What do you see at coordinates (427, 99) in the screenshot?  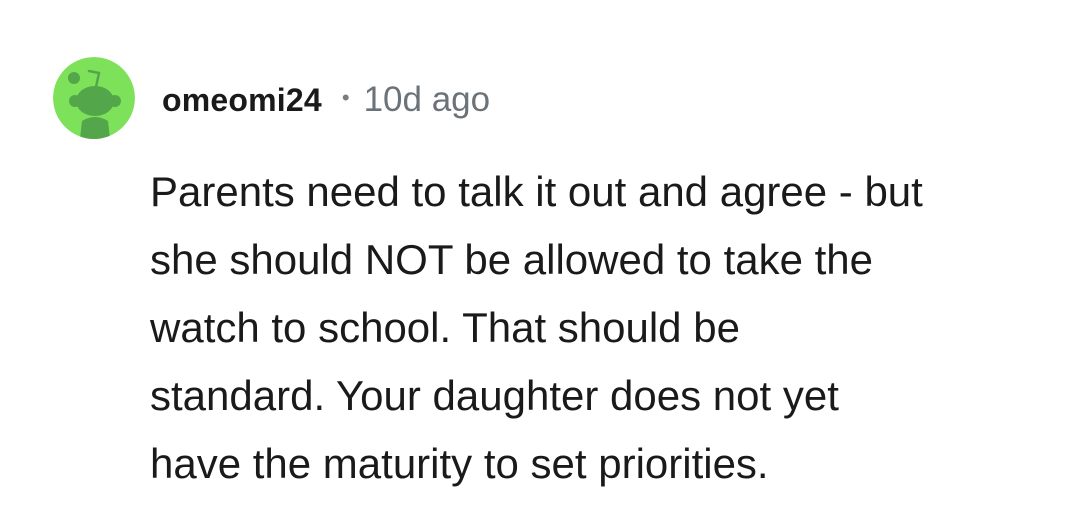 I see `comment-timestamp: 10d ago` at bounding box center [427, 99].